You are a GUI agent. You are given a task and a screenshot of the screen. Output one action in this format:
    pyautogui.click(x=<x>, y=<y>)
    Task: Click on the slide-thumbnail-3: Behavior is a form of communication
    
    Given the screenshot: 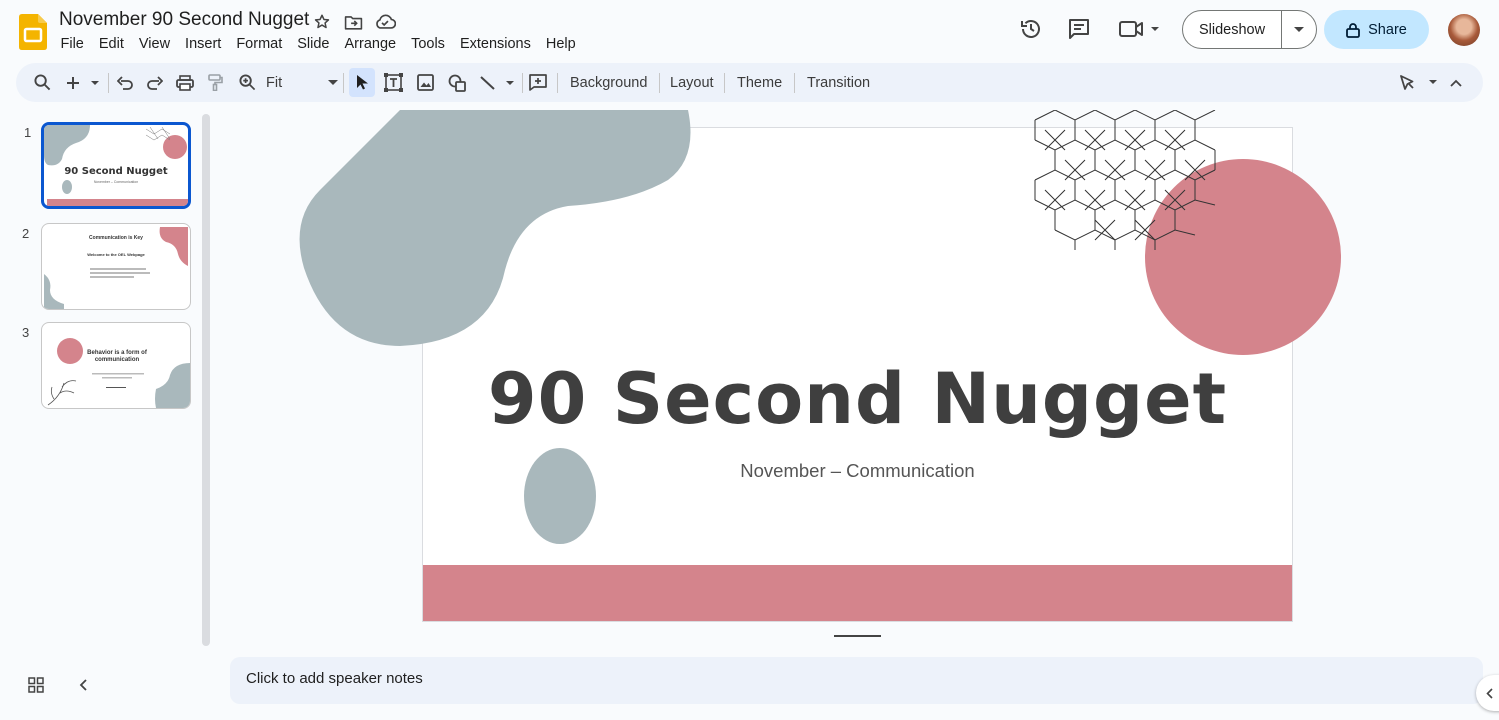 What is the action you would take?
    pyautogui.click(x=116, y=365)
    